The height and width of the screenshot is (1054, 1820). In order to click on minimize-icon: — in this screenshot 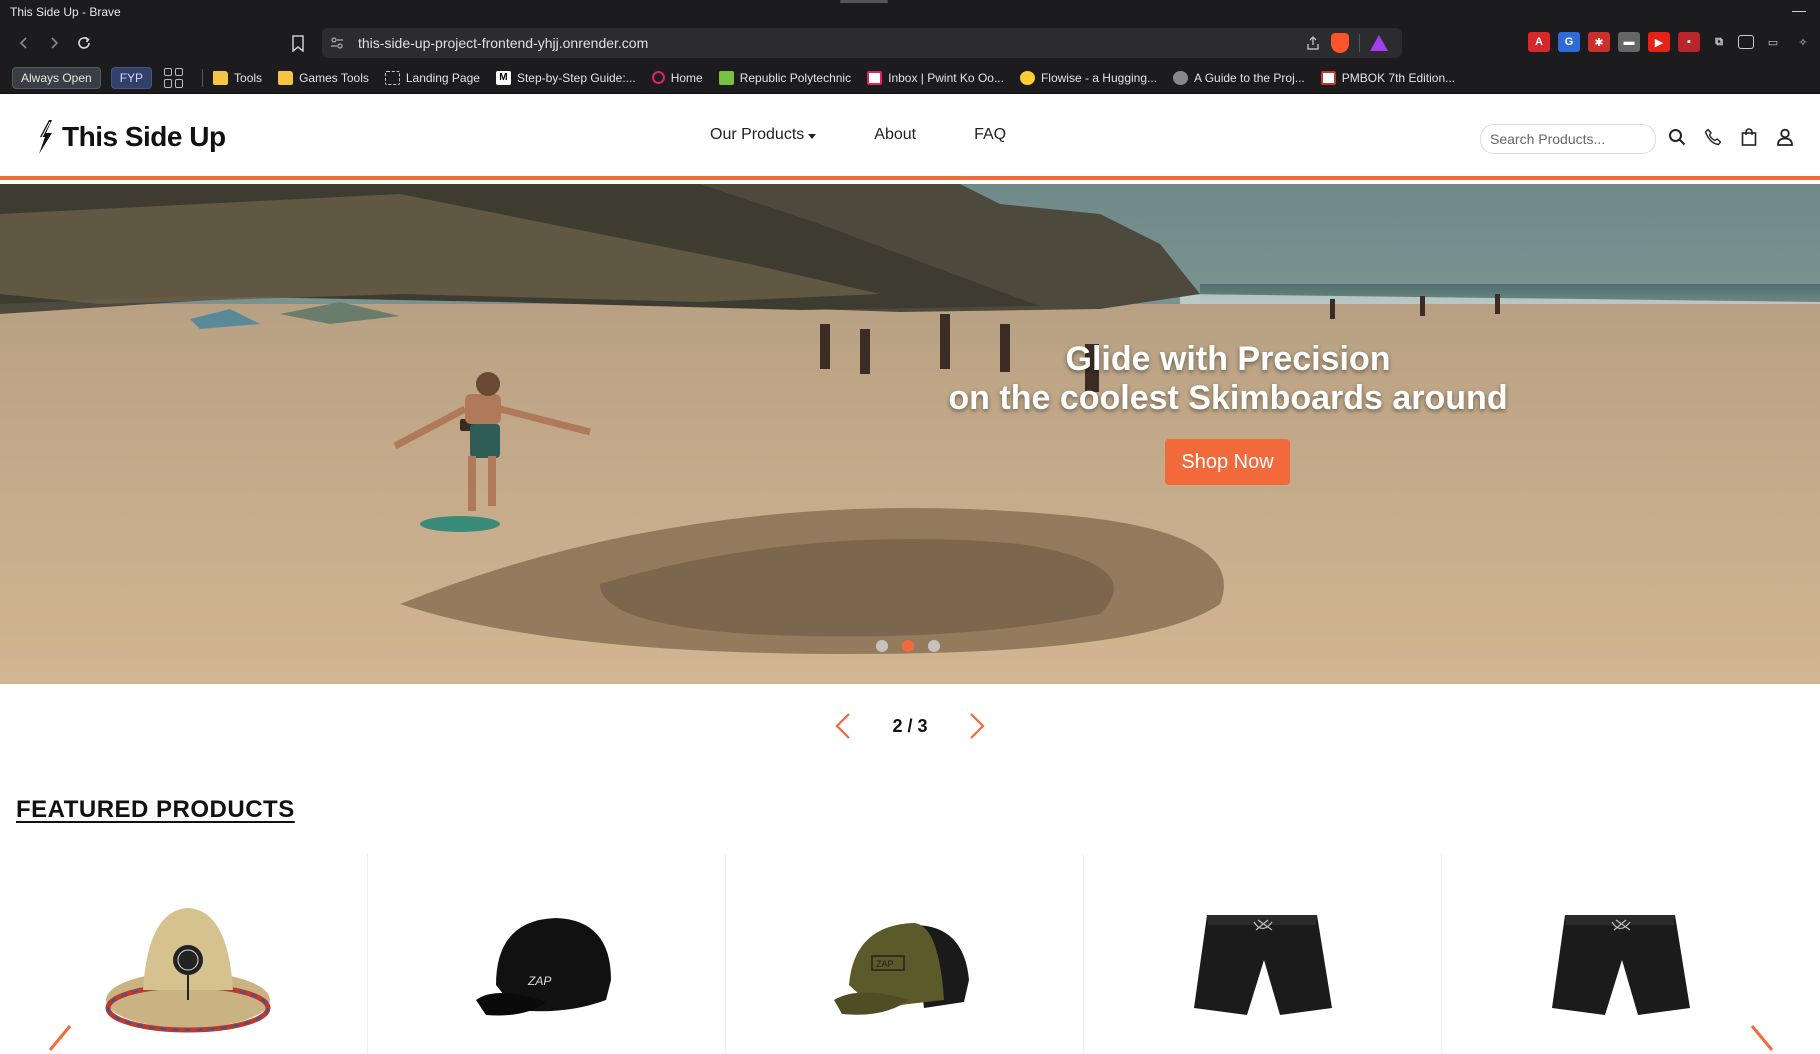, I will do `click(1799, 10)`.